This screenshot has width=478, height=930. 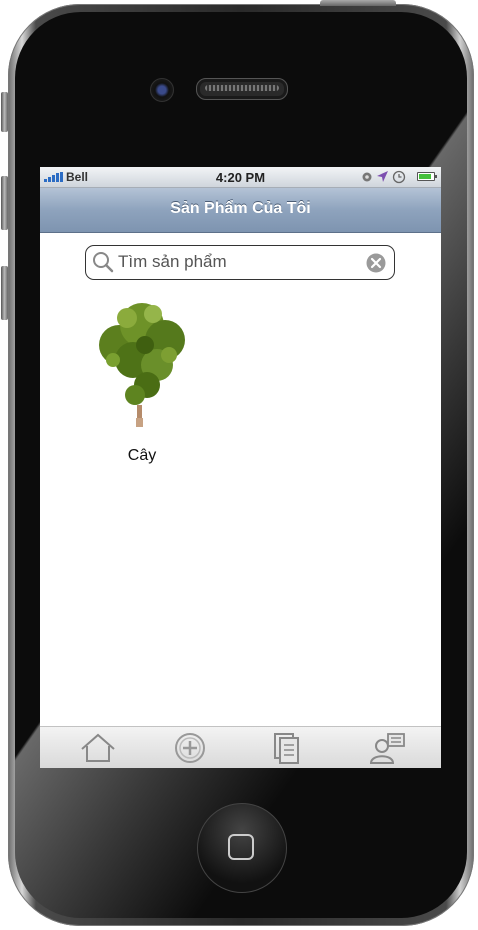 I want to click on home-icon, so click(x=98, y=748).